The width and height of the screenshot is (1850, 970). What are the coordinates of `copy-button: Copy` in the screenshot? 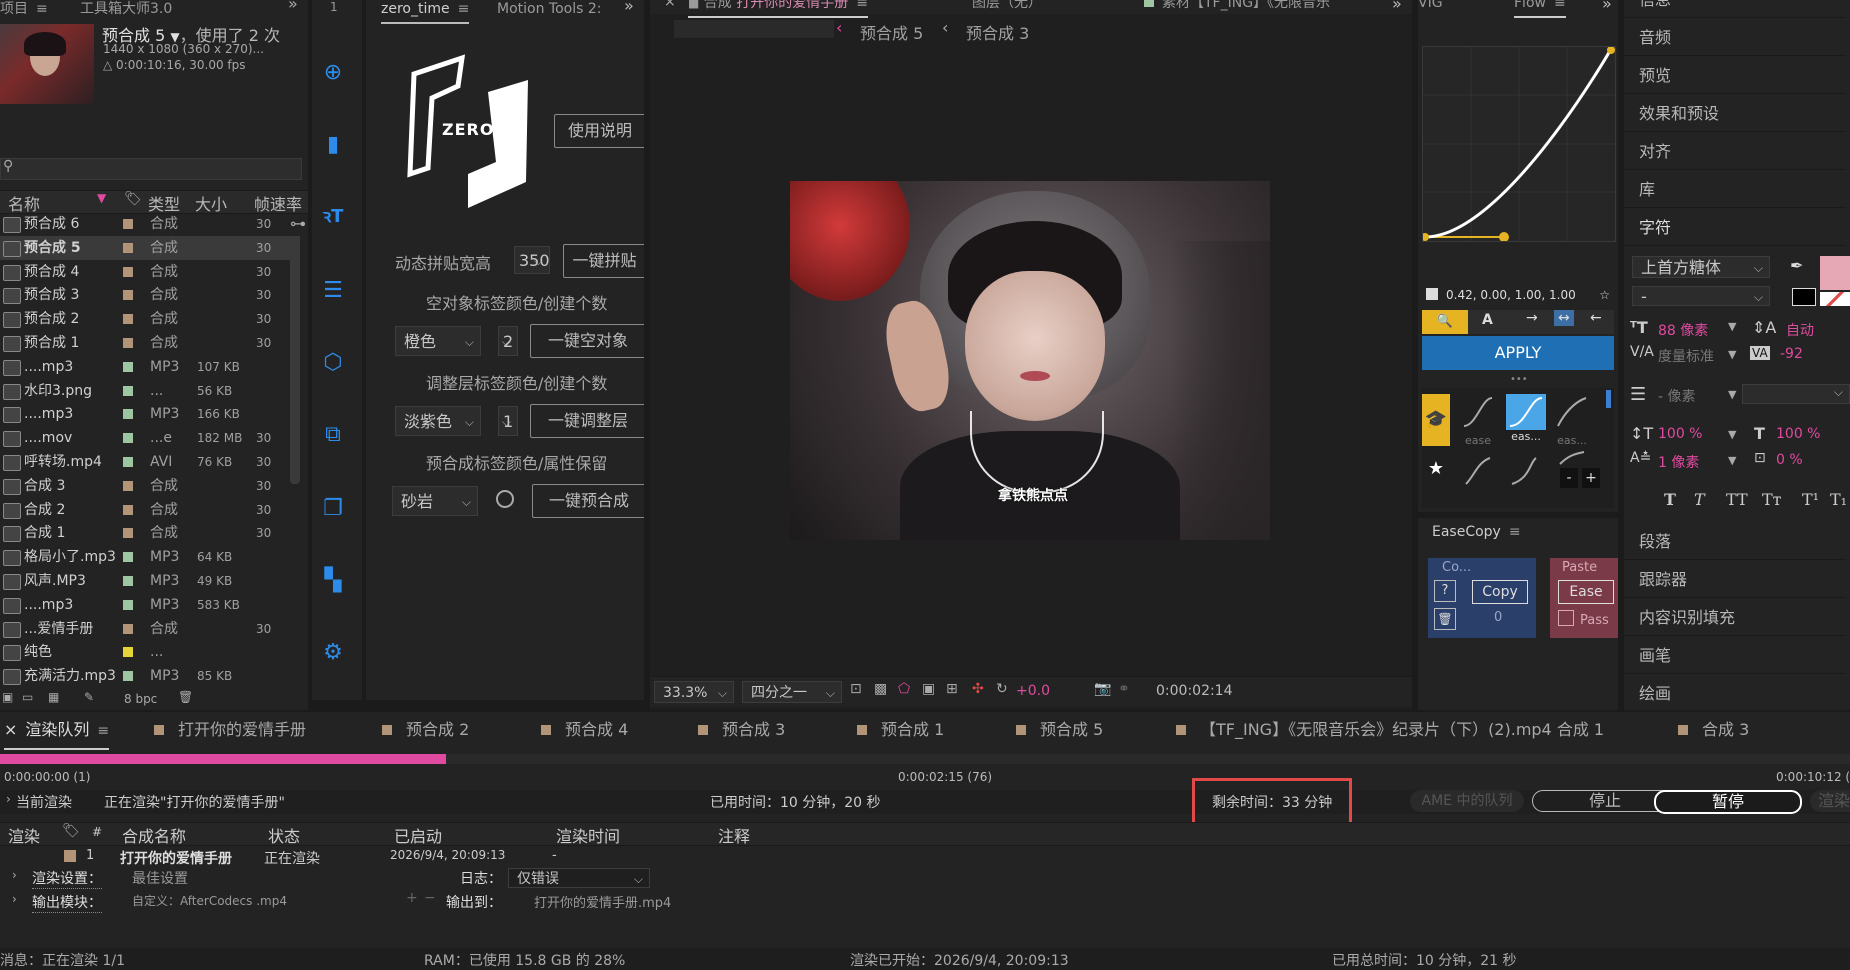 It's located at (1500, 592).